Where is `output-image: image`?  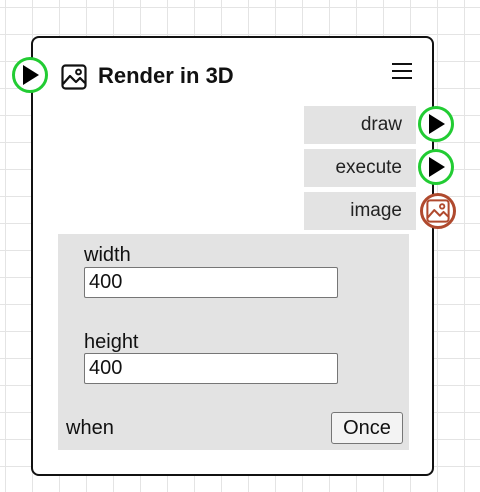 output-image: image is located at coordinates (360, 211).